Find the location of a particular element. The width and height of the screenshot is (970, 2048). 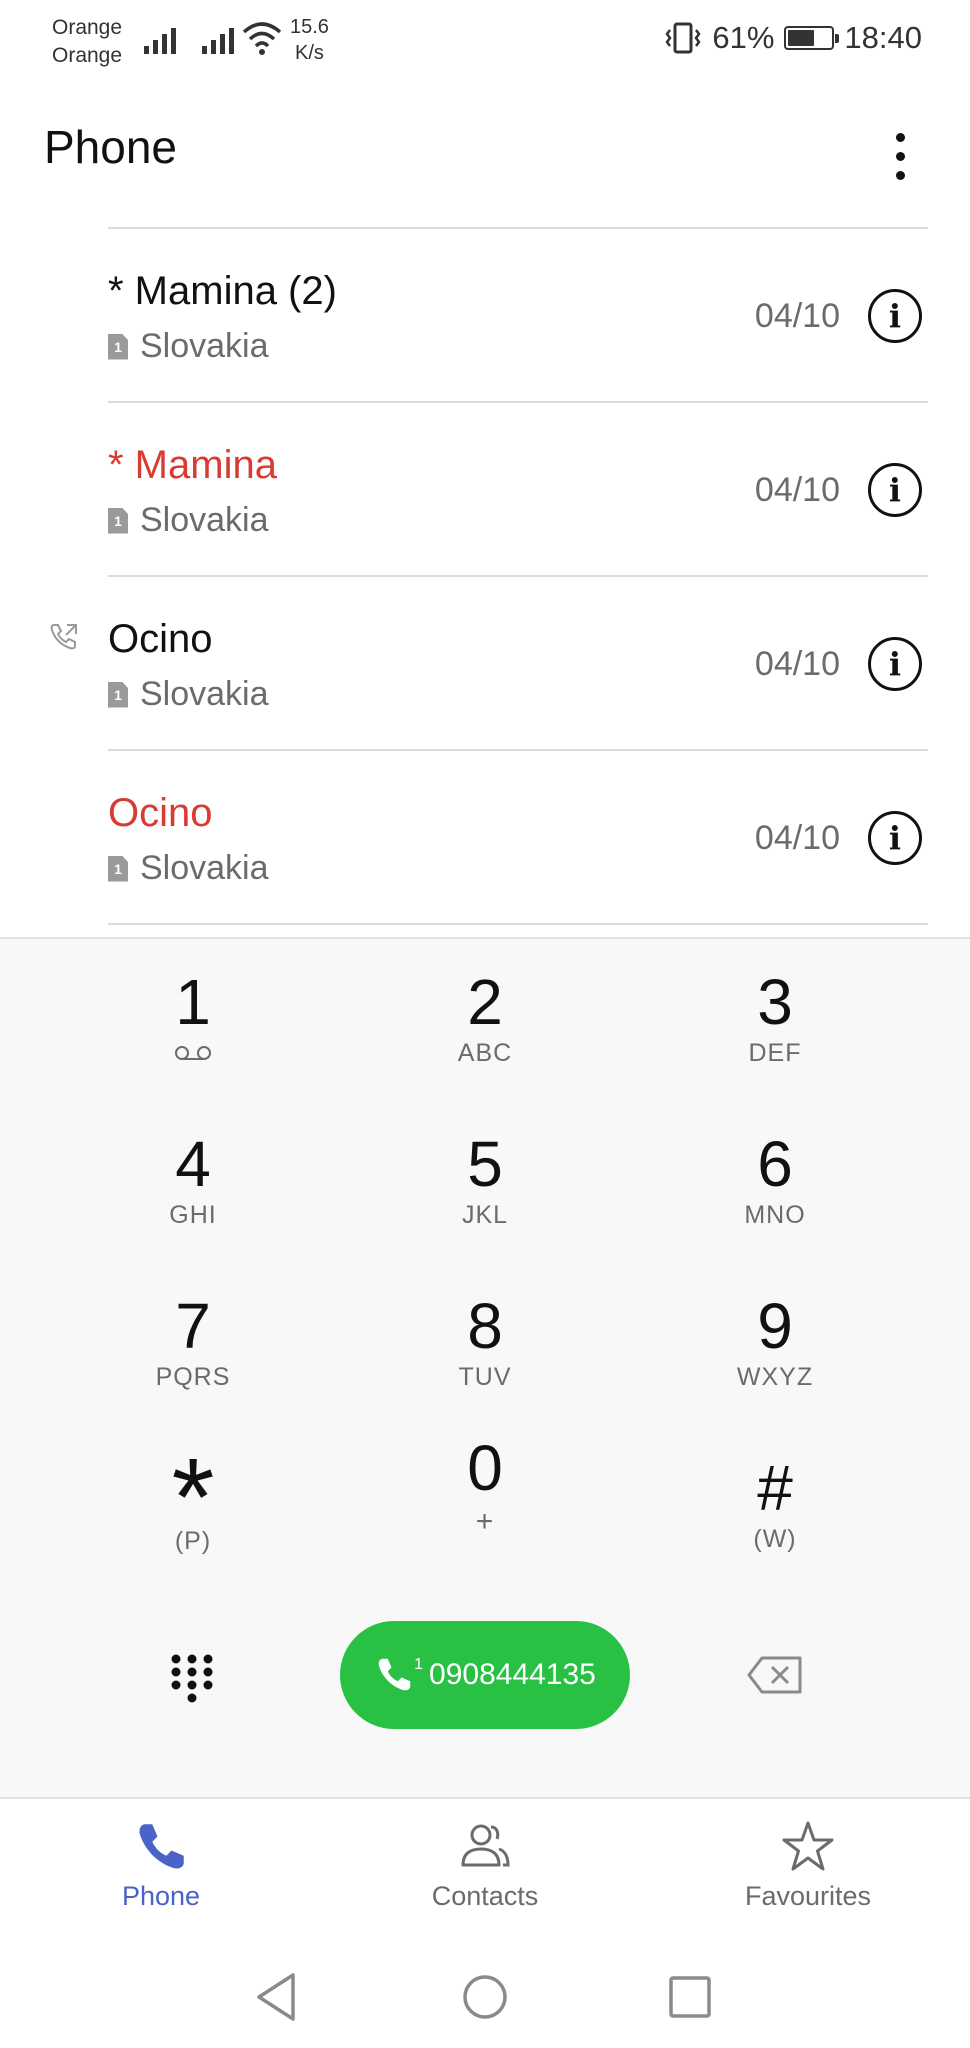

app-header: Phone is located at coordinates (485, 154).